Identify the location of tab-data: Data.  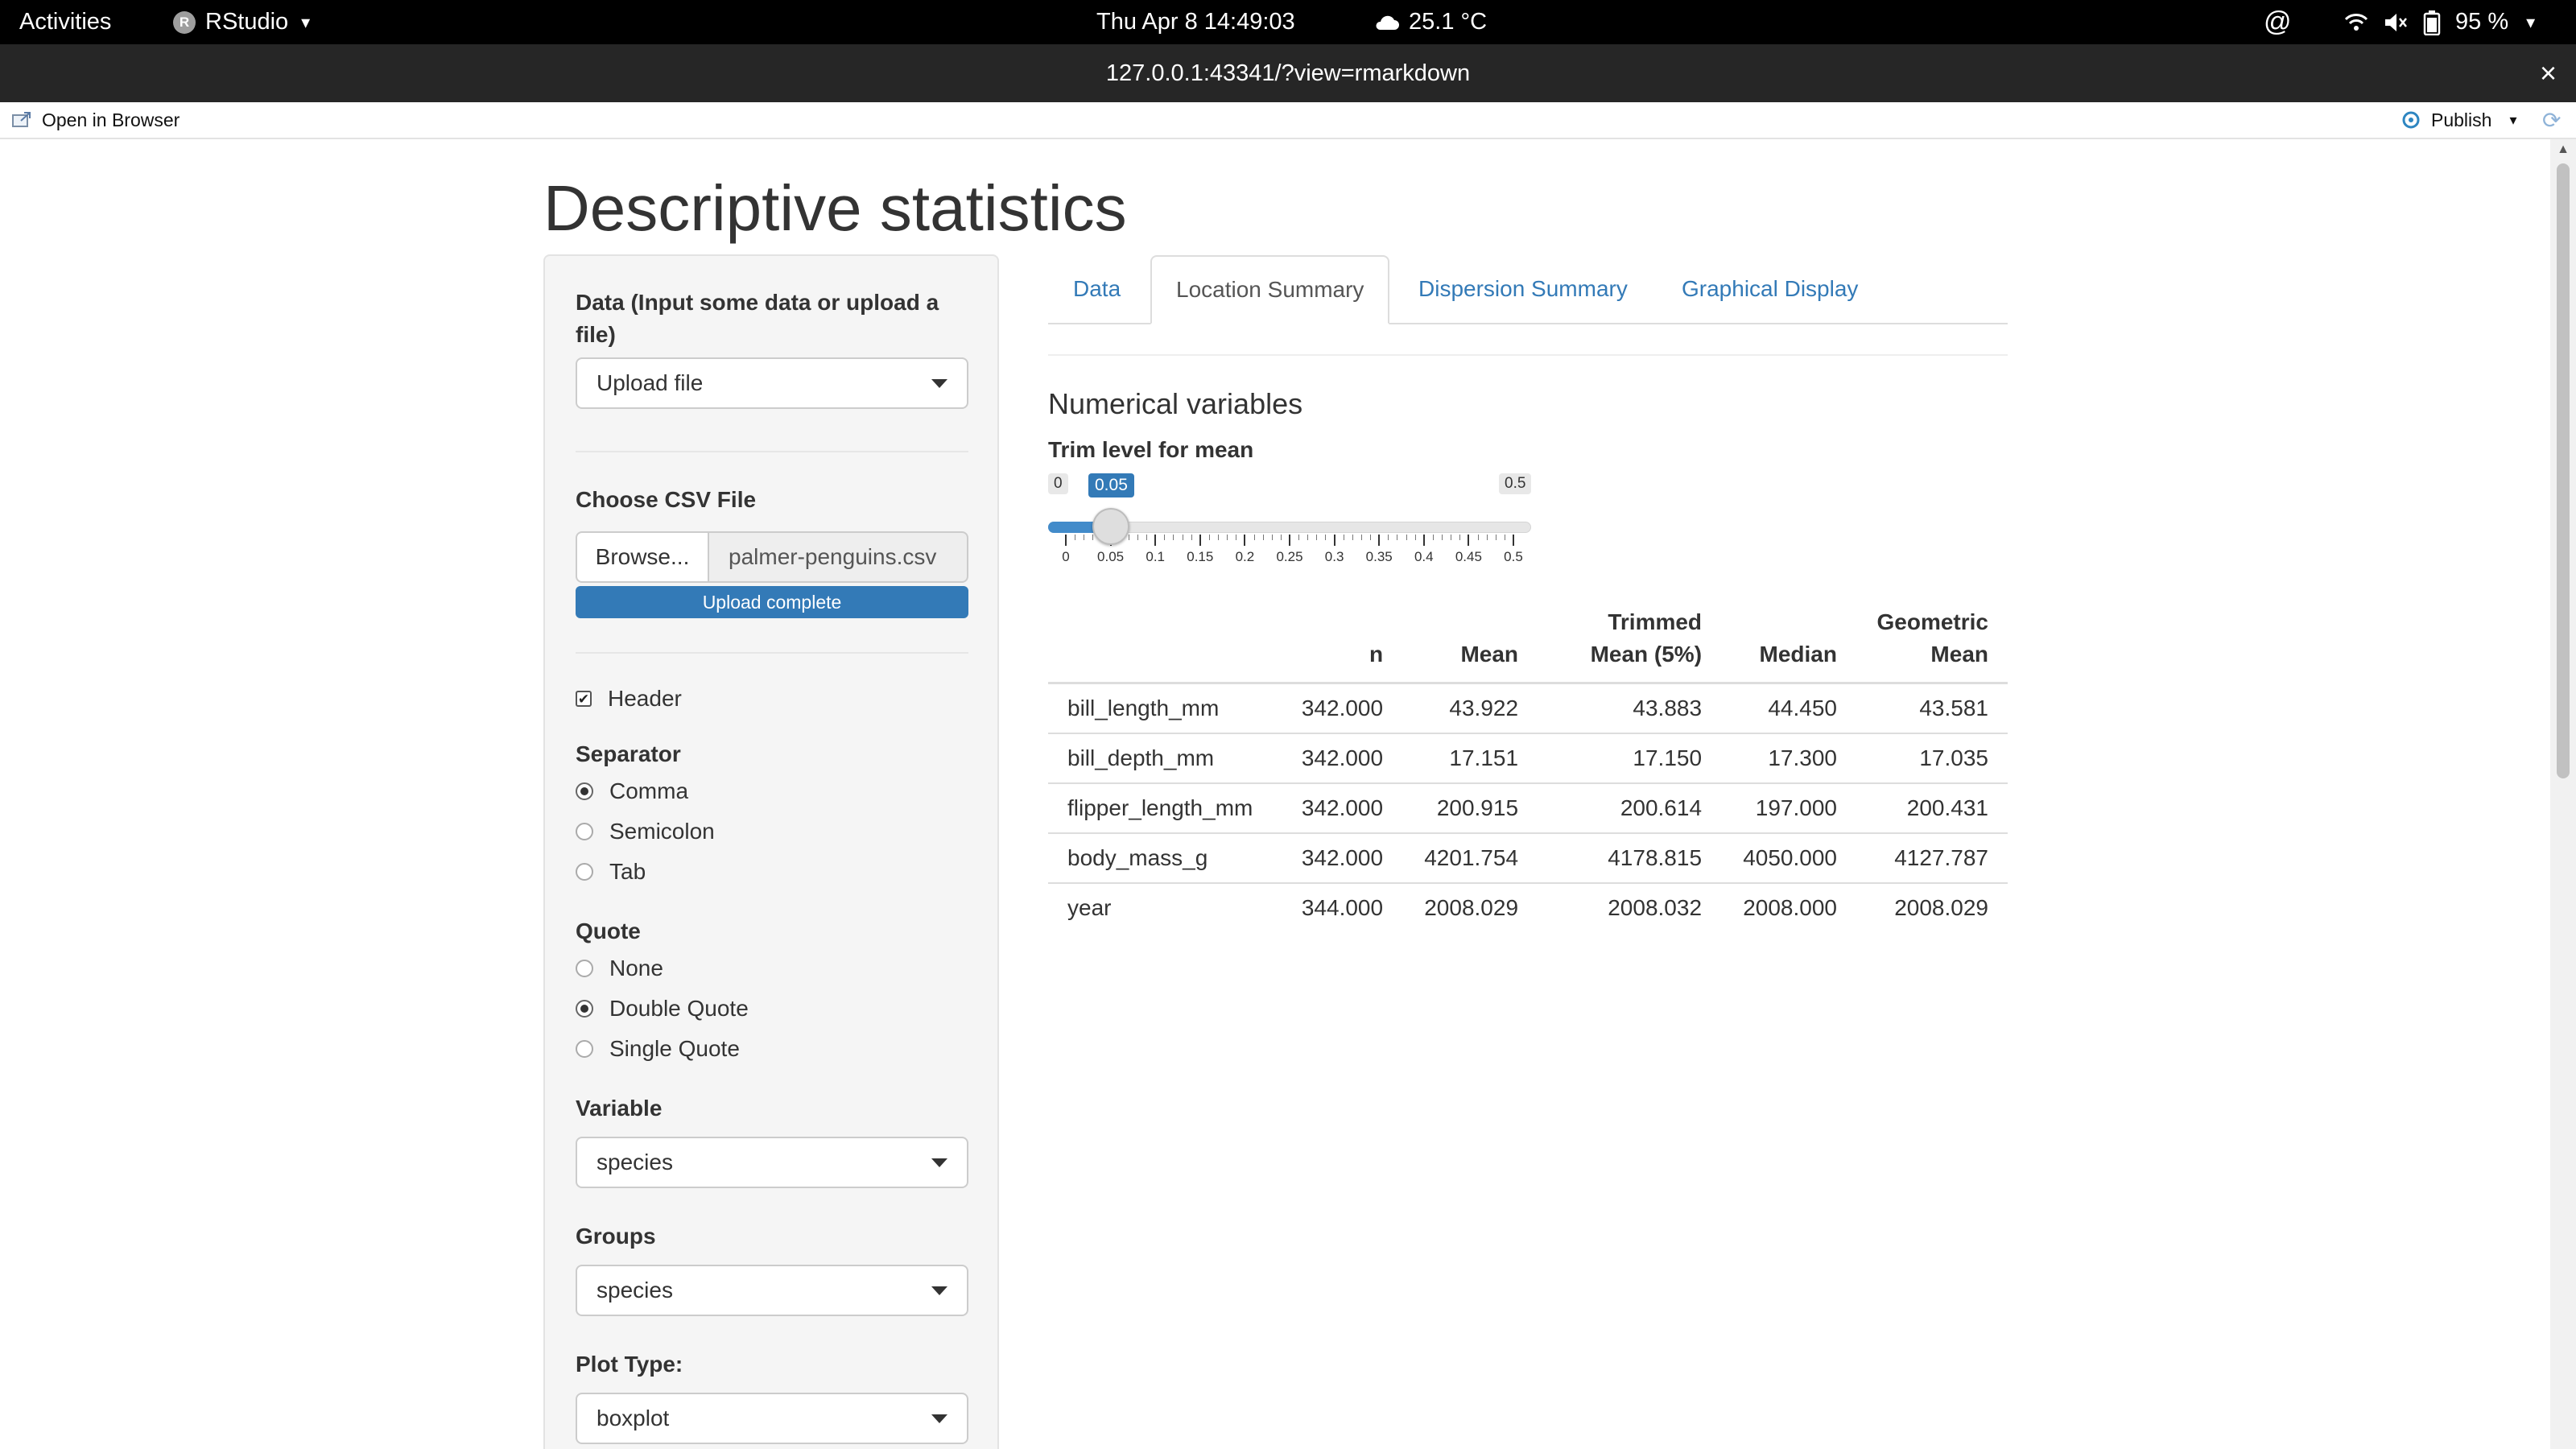
(1097, 289).